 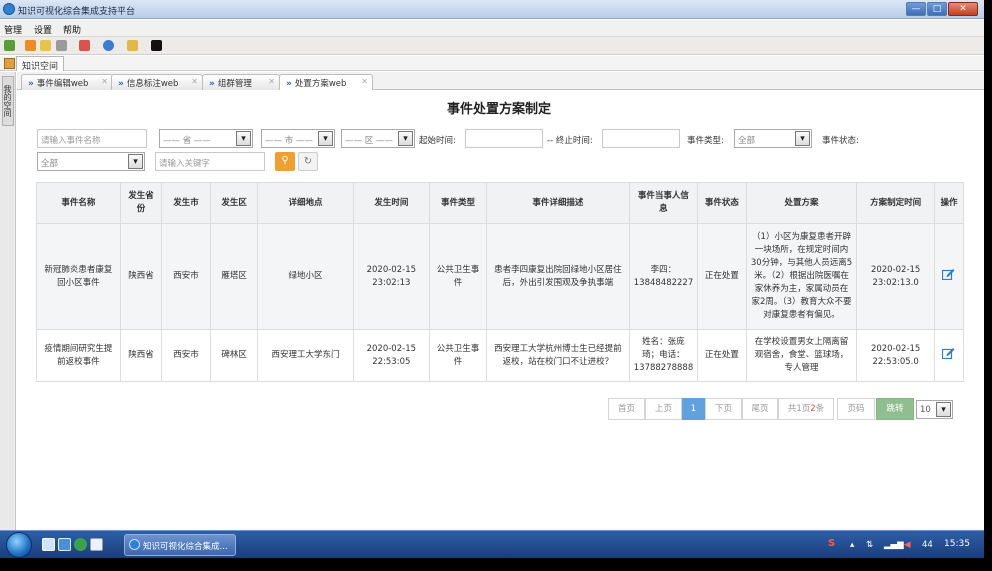 I want to click on cell-event-name: 疫情期间研究生提前返校事件, so click(x=78, y=355).